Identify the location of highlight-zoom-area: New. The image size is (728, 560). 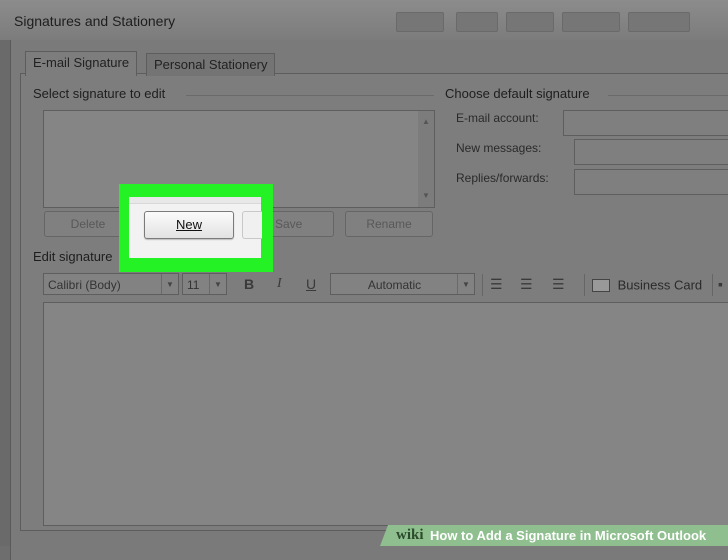
(195, 227).